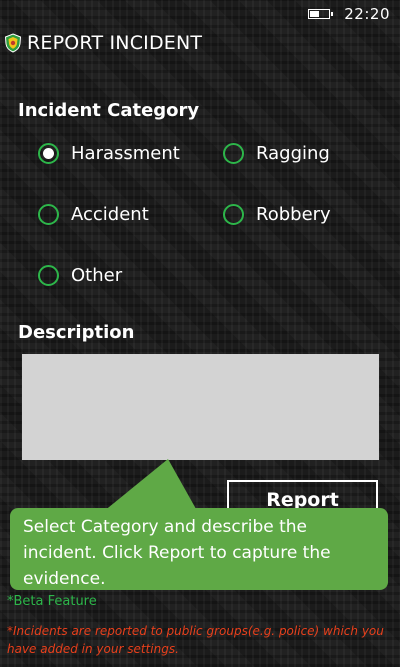  Describe the element at coordinates (367, 14) in the screenshot. I see `clock: 22:20` at that location.